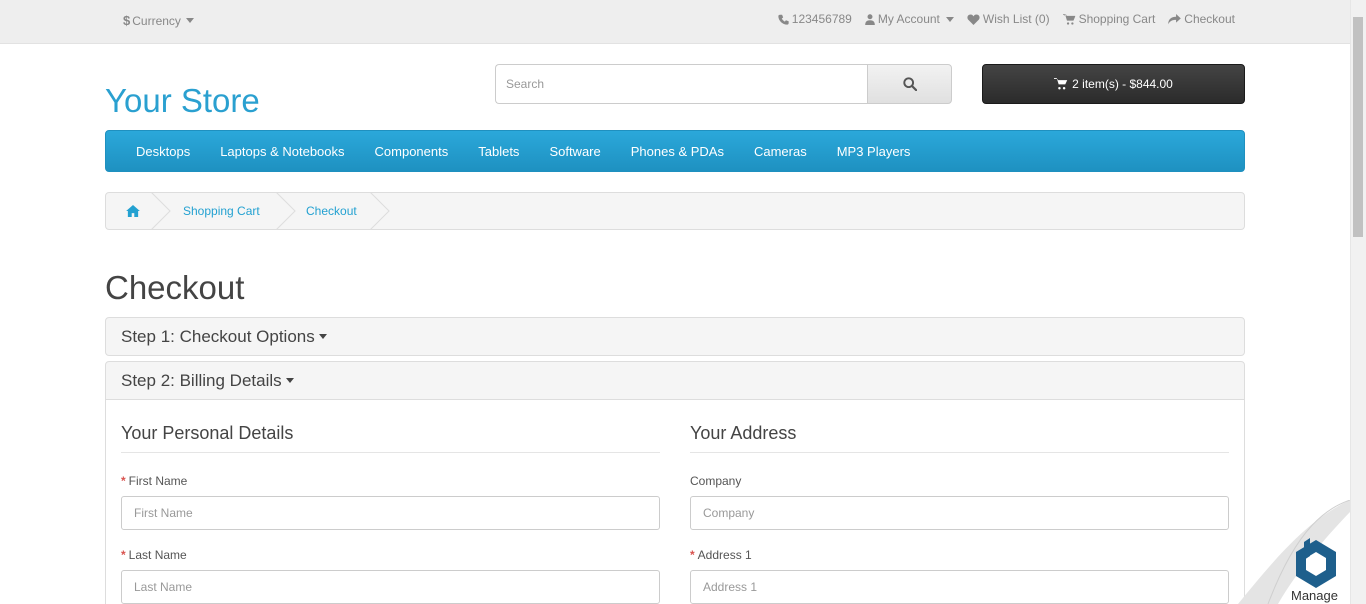  What do you see at coordinates (163, 151) in the screenshot?
I see `menu-item-desktops: Desktops` at bounding box center [163, 151].